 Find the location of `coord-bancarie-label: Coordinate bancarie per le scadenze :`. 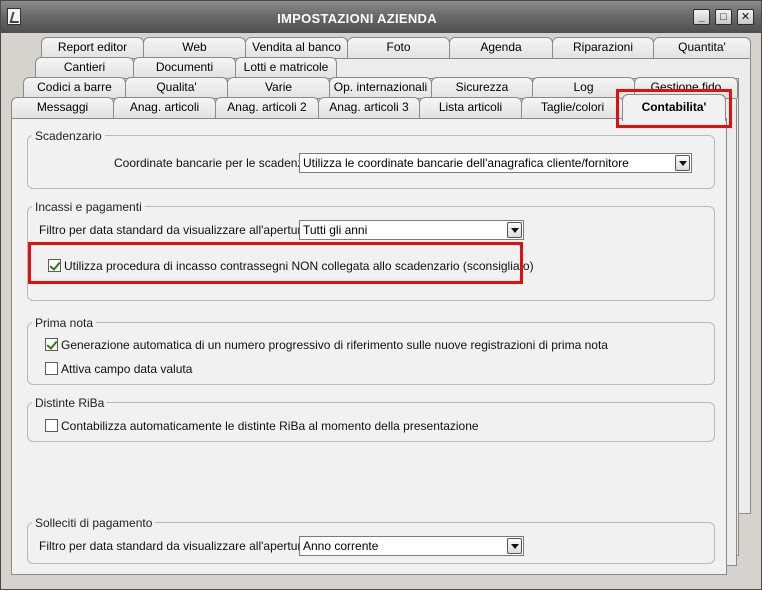

coord-bancarie-label: Coordinate bancarie per le scadenze : is located at coordinates (215, 163).